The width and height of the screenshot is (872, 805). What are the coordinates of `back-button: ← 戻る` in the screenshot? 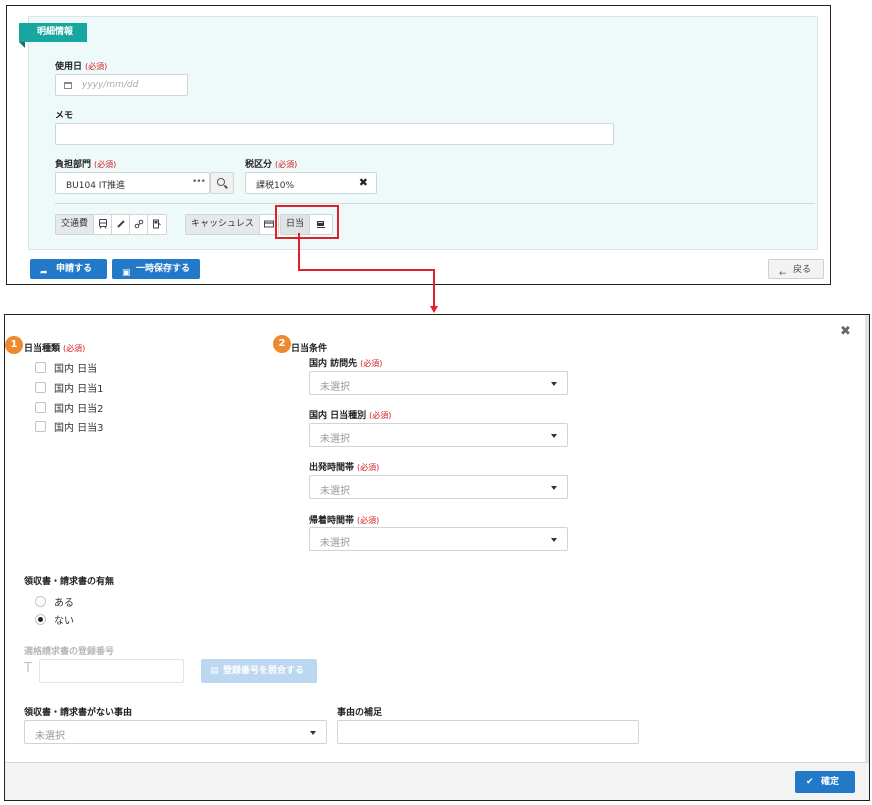 It's located at (796, 269).